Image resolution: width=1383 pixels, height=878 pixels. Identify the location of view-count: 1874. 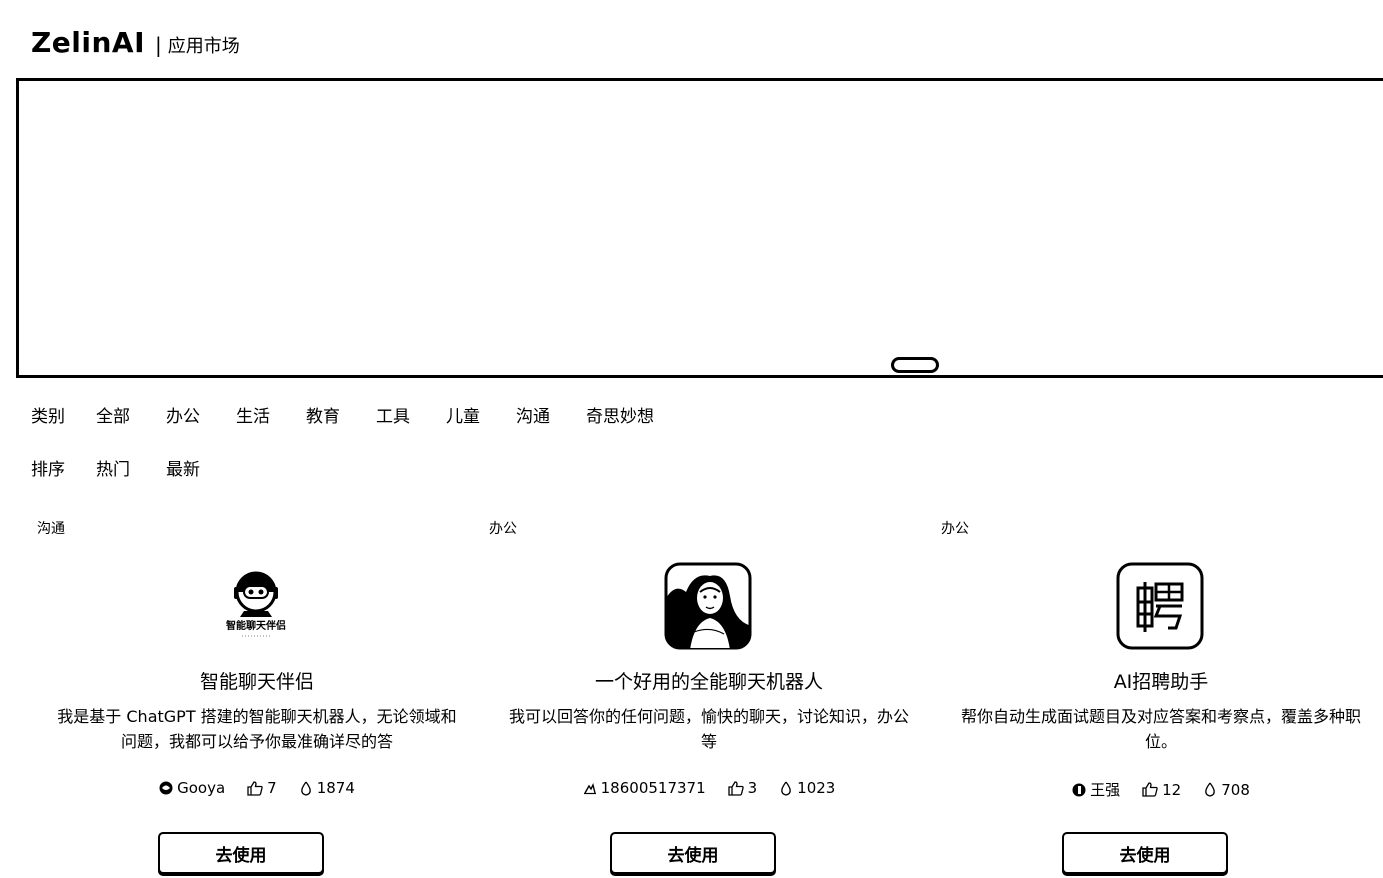
(327, 788).